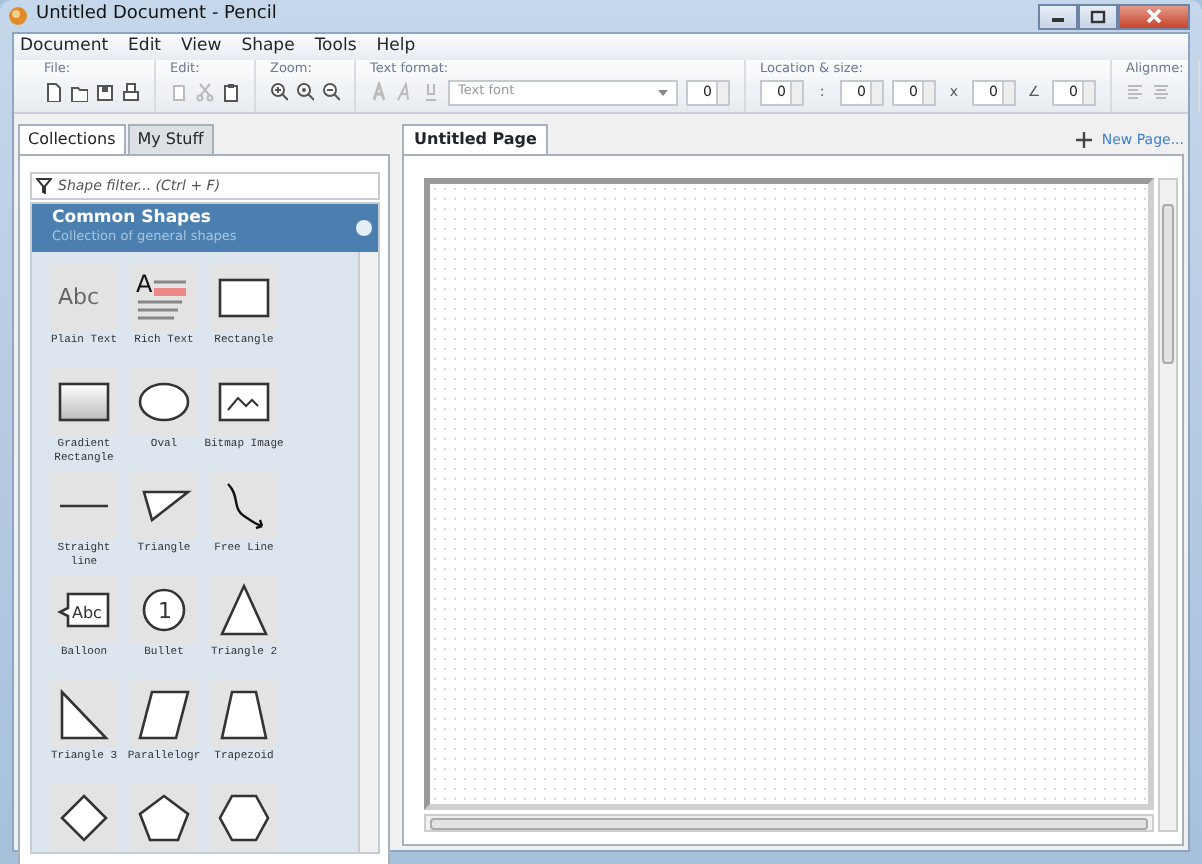 This screenshot has height=864, width=1202. Describe the element at coordinates (1083, 139) in the screenshot. I see `plus-icon` at that location.